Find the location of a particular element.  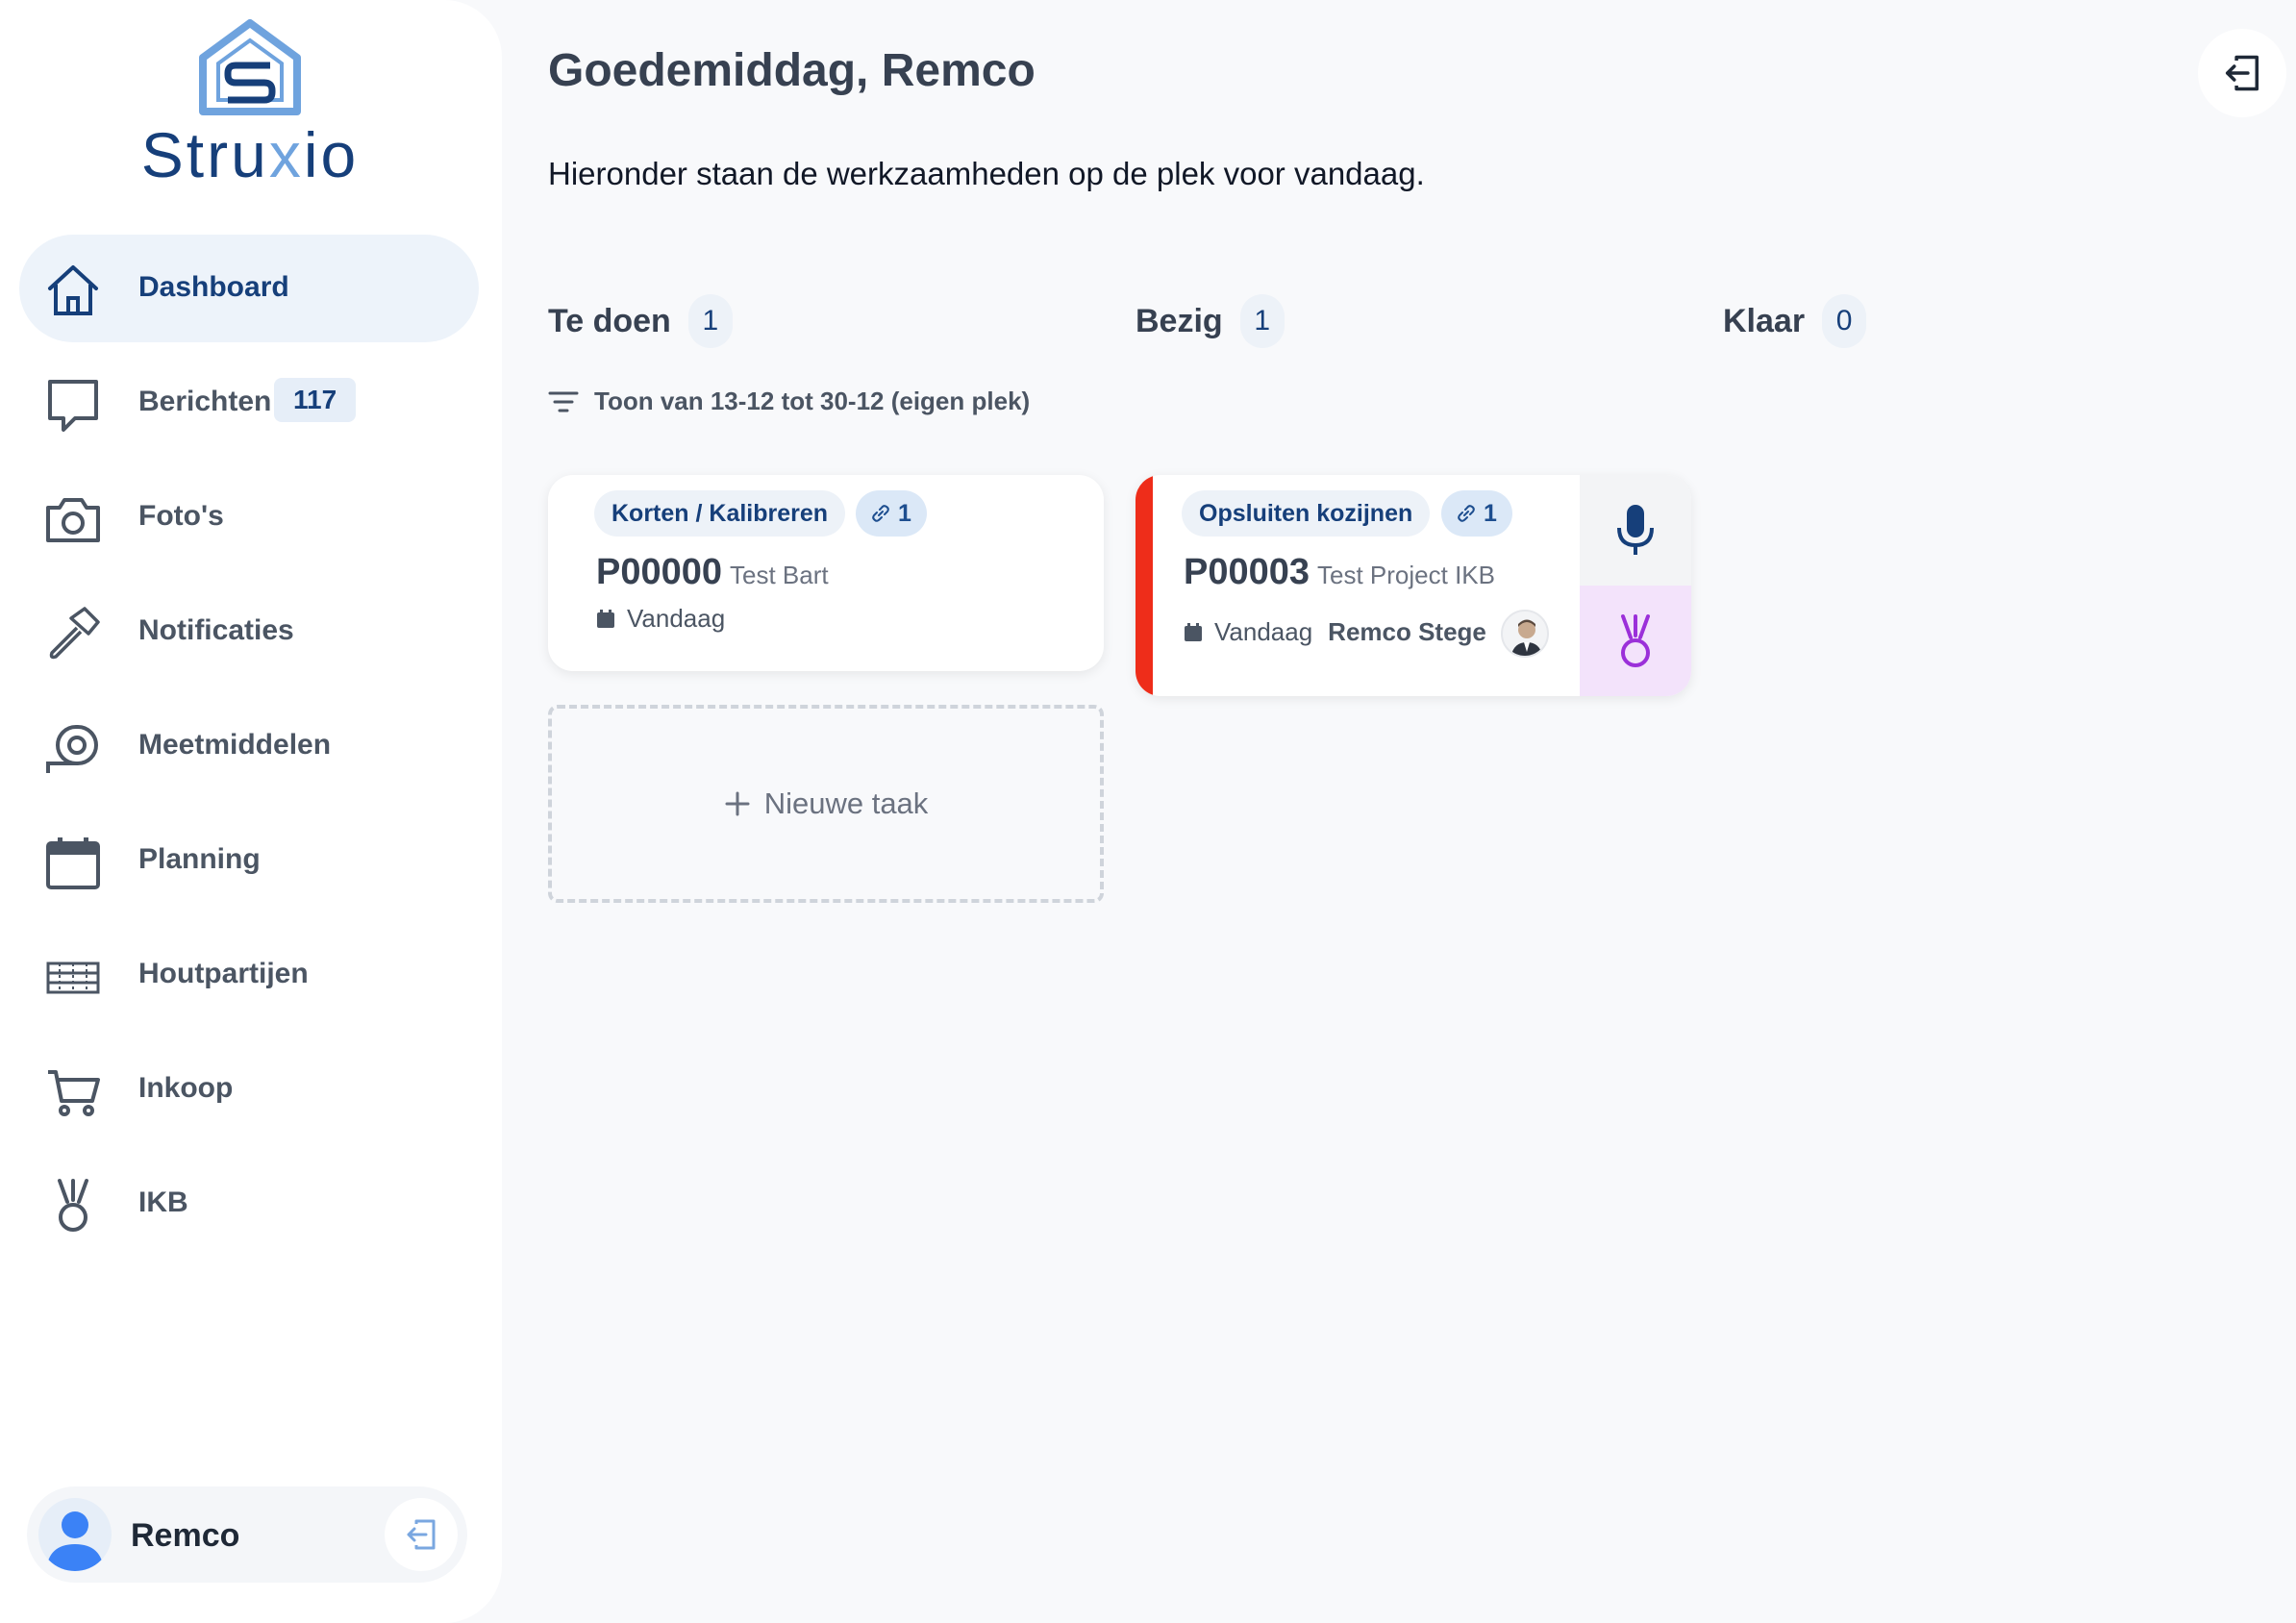

task-type-tag: Opsluiten kozijnen is located at coordinates (1306, 513).